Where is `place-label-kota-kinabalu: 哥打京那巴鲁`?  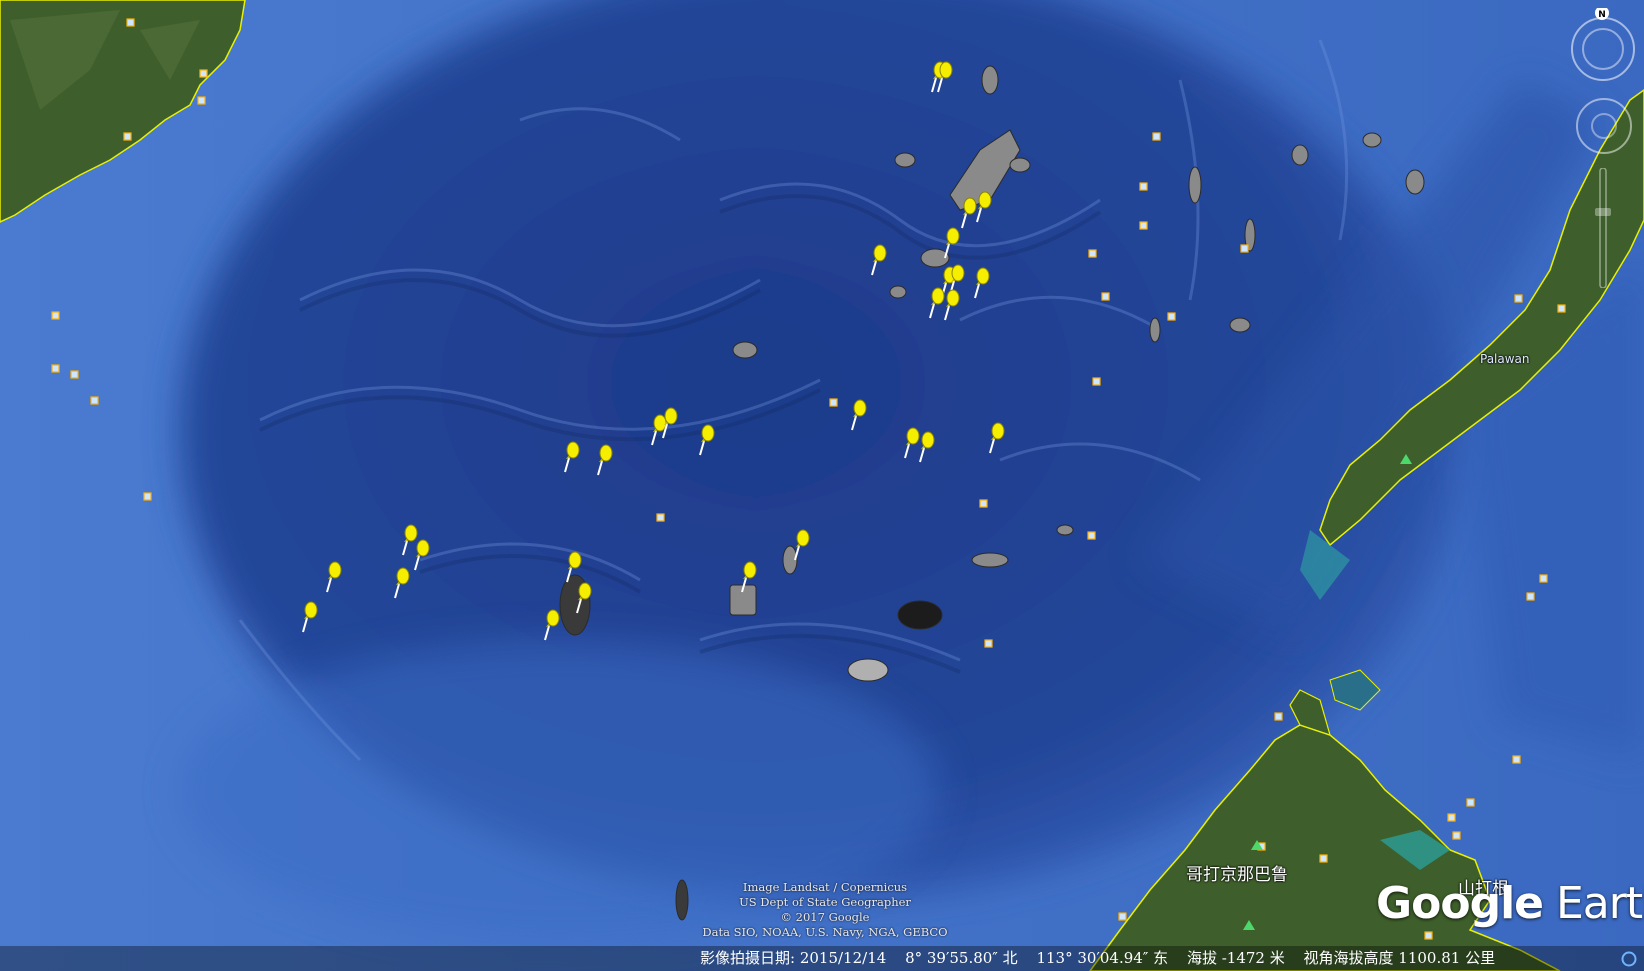 place-label-kota-kinabalu: 哥打京那巴鲁 is located at coordinates (1237, 875).